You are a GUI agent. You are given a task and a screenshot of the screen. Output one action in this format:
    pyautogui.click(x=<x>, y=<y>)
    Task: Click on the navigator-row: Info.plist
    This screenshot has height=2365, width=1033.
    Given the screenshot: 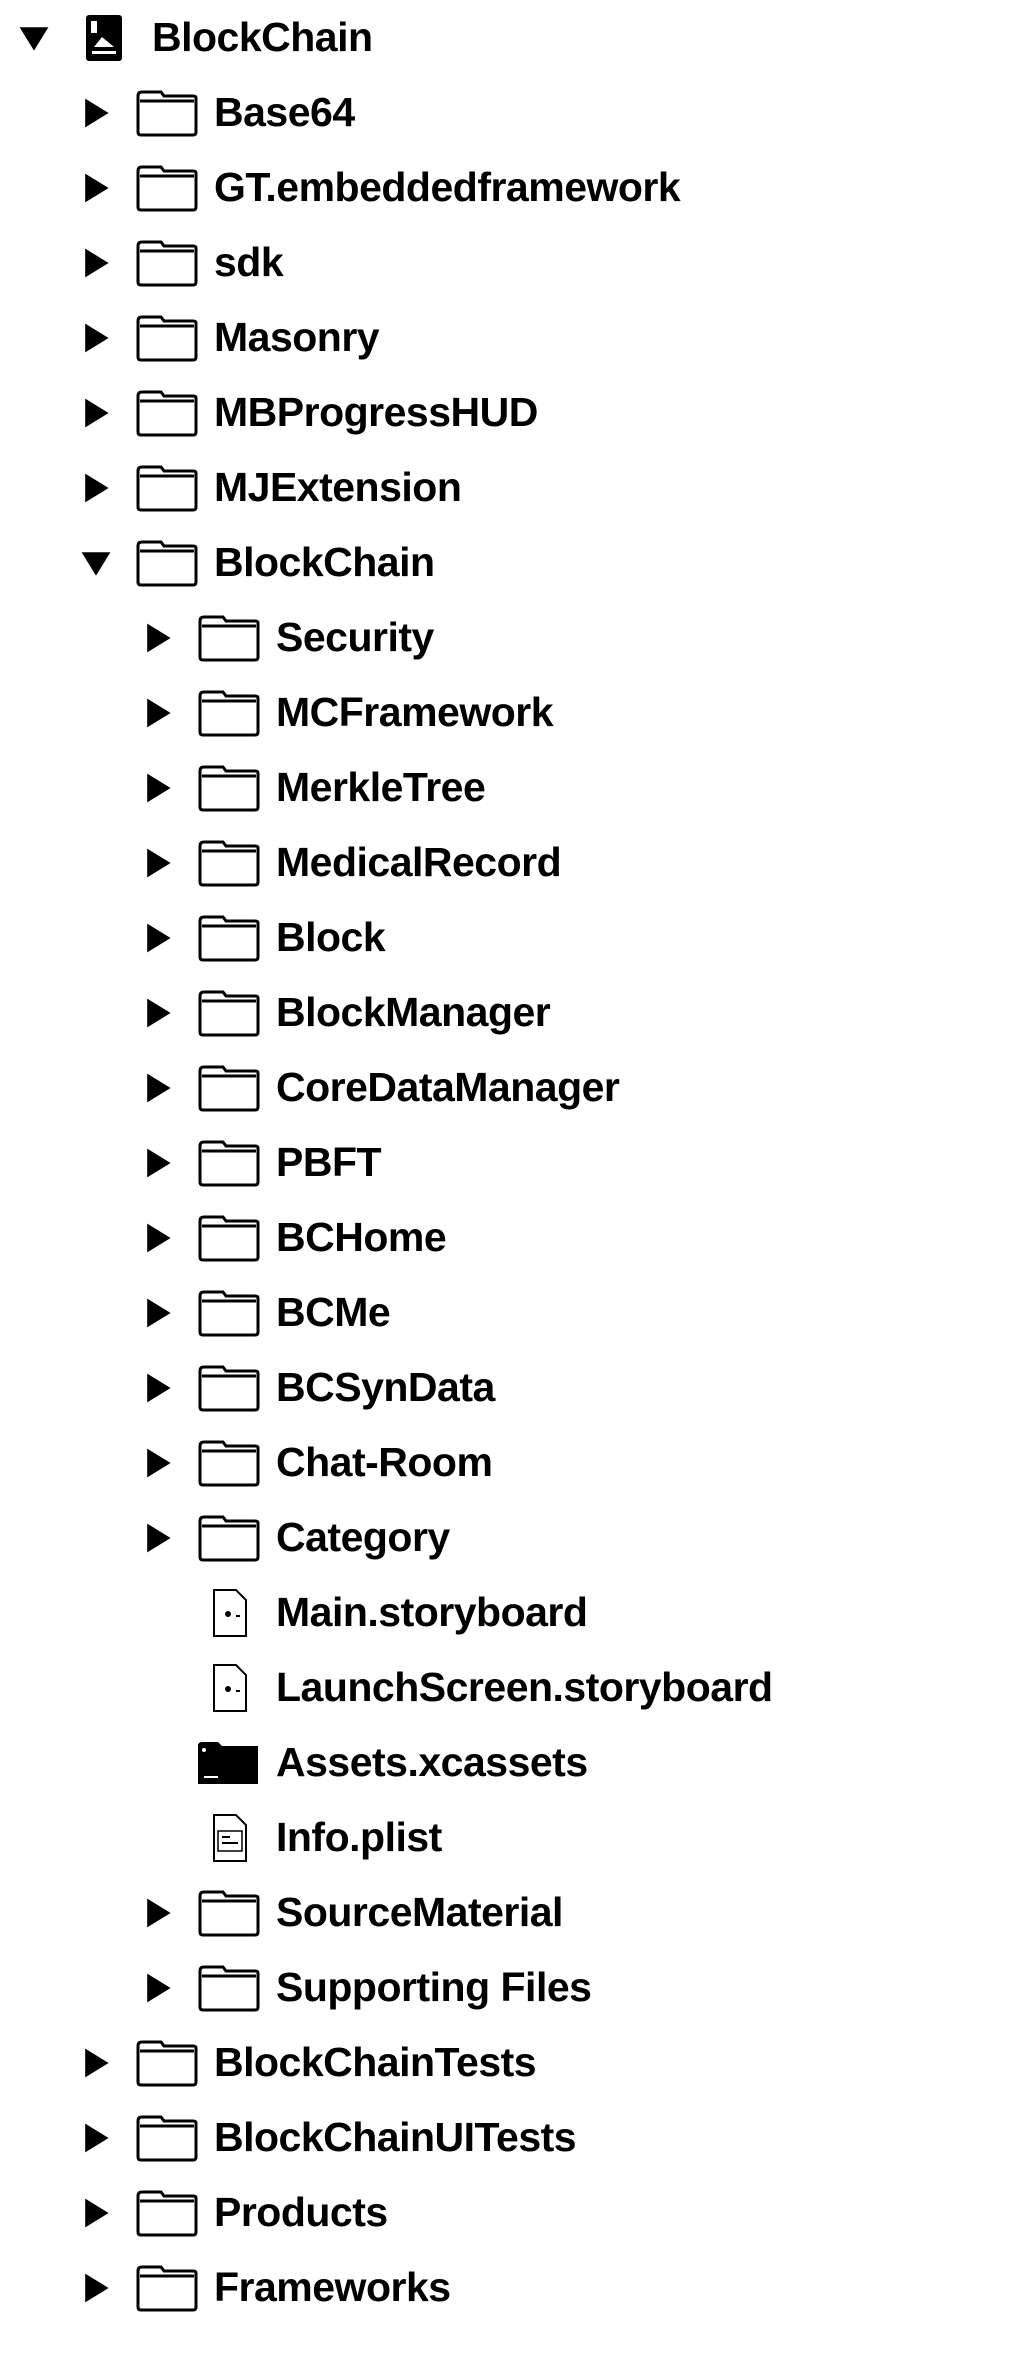 What is the action you would take?
    pyautogui.click(x=290, y=1837)
    